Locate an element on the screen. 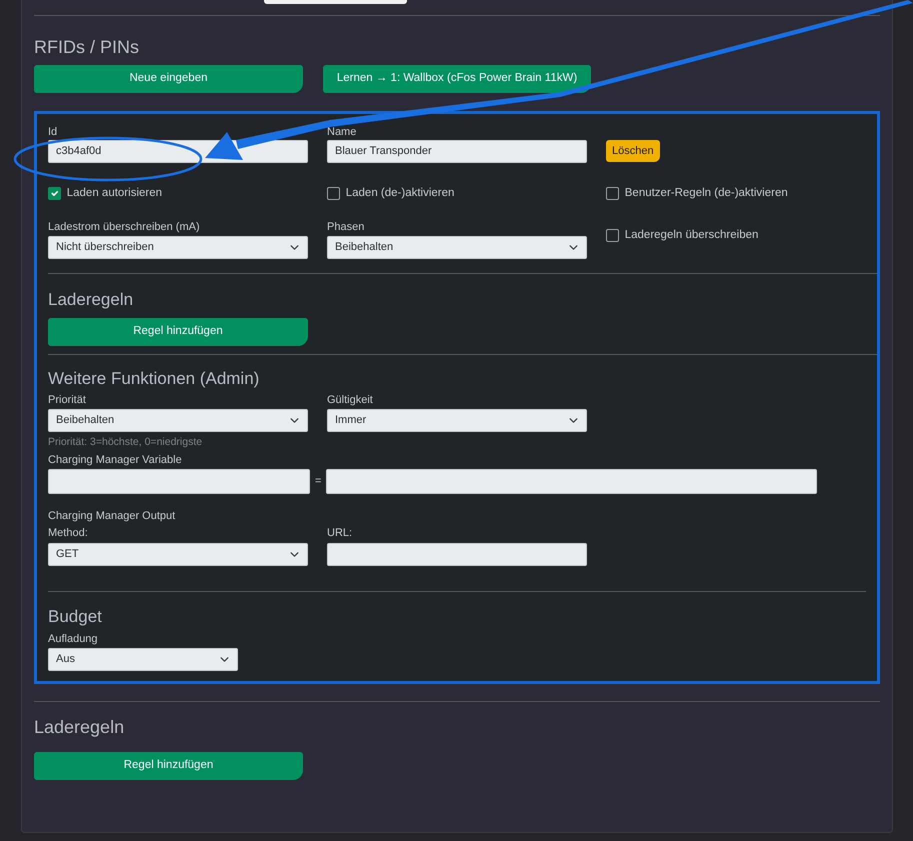 The width and height of the screenshot is (913, 841). field-label: Ladestrom überschreiben (mA) is located at coordinates (124, 227).